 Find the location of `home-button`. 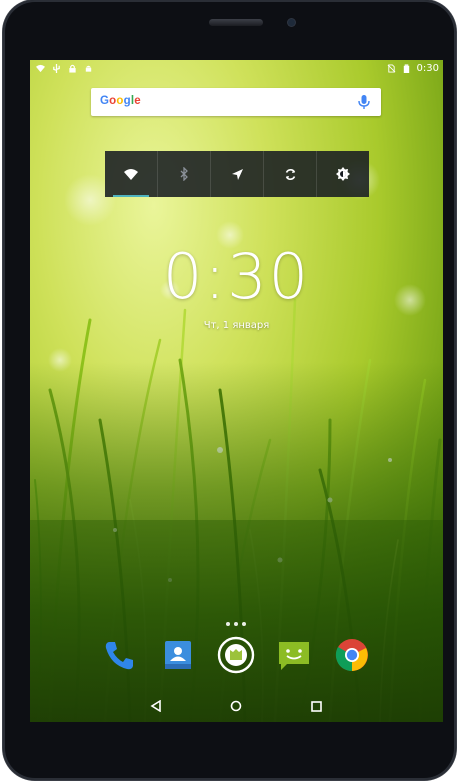

home-button is located at coordinates (236, 706).